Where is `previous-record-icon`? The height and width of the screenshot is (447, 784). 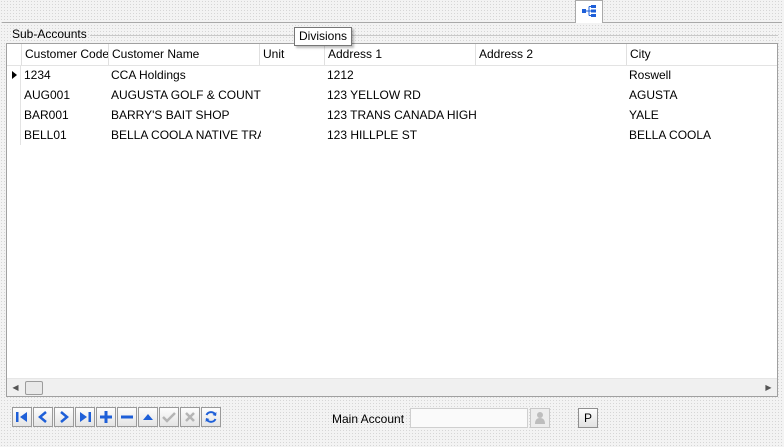
previous-record-icon is located at coordinates (42, 417).